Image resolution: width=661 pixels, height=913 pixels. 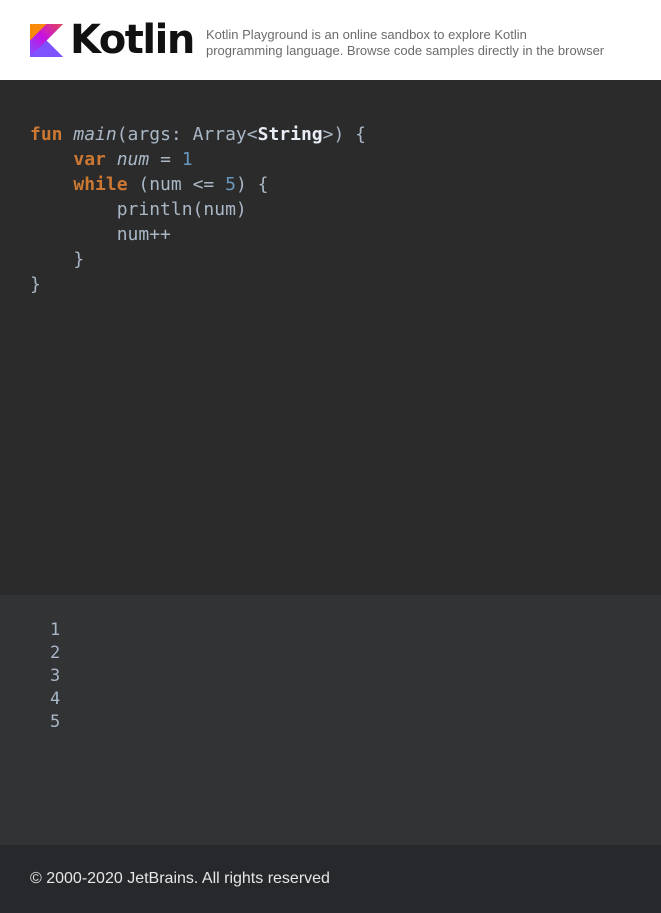 I want to click on code-line: println(num), so click(x=198, y=209).